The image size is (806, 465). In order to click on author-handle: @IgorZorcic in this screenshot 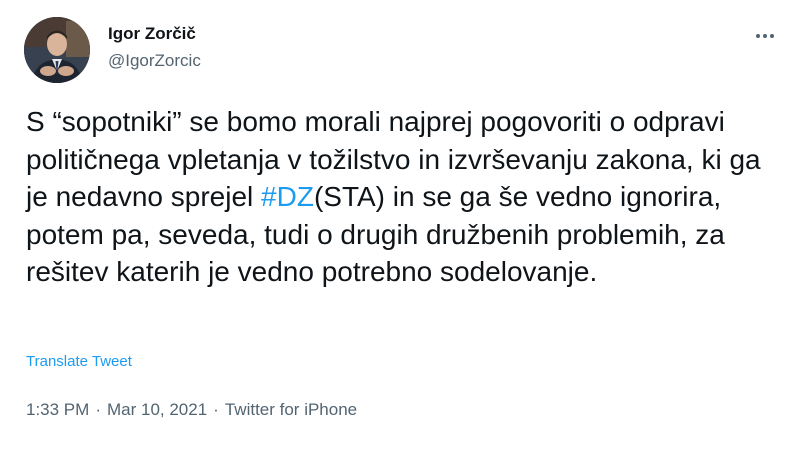, I will do `click(154, 61)`.